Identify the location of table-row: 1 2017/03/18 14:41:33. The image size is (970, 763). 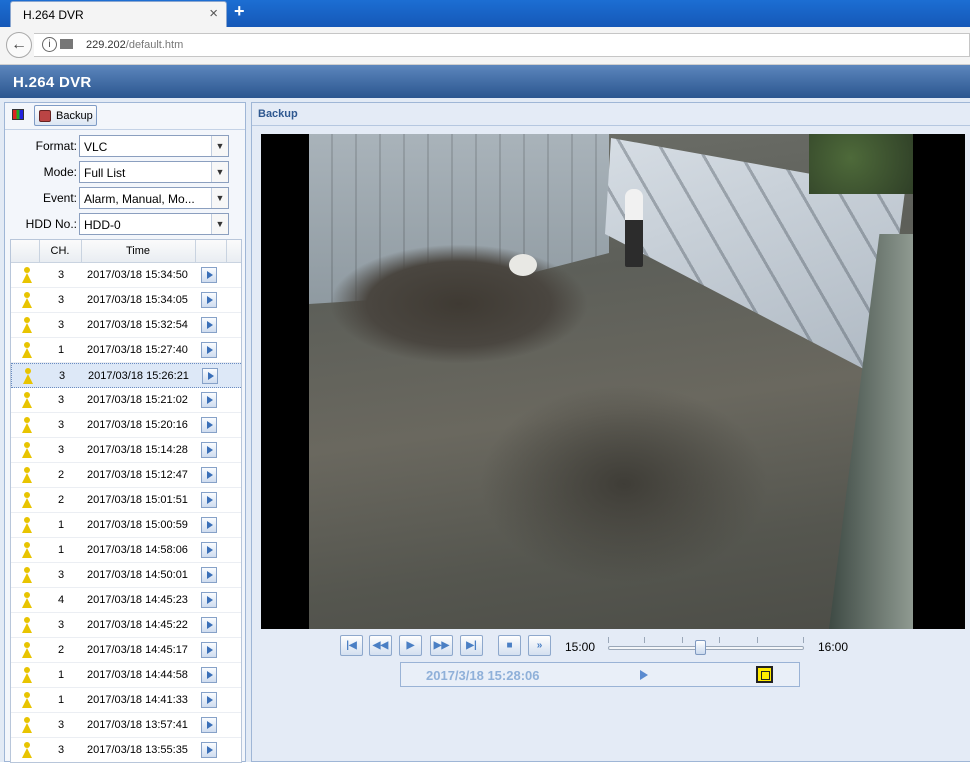
(126, 700).